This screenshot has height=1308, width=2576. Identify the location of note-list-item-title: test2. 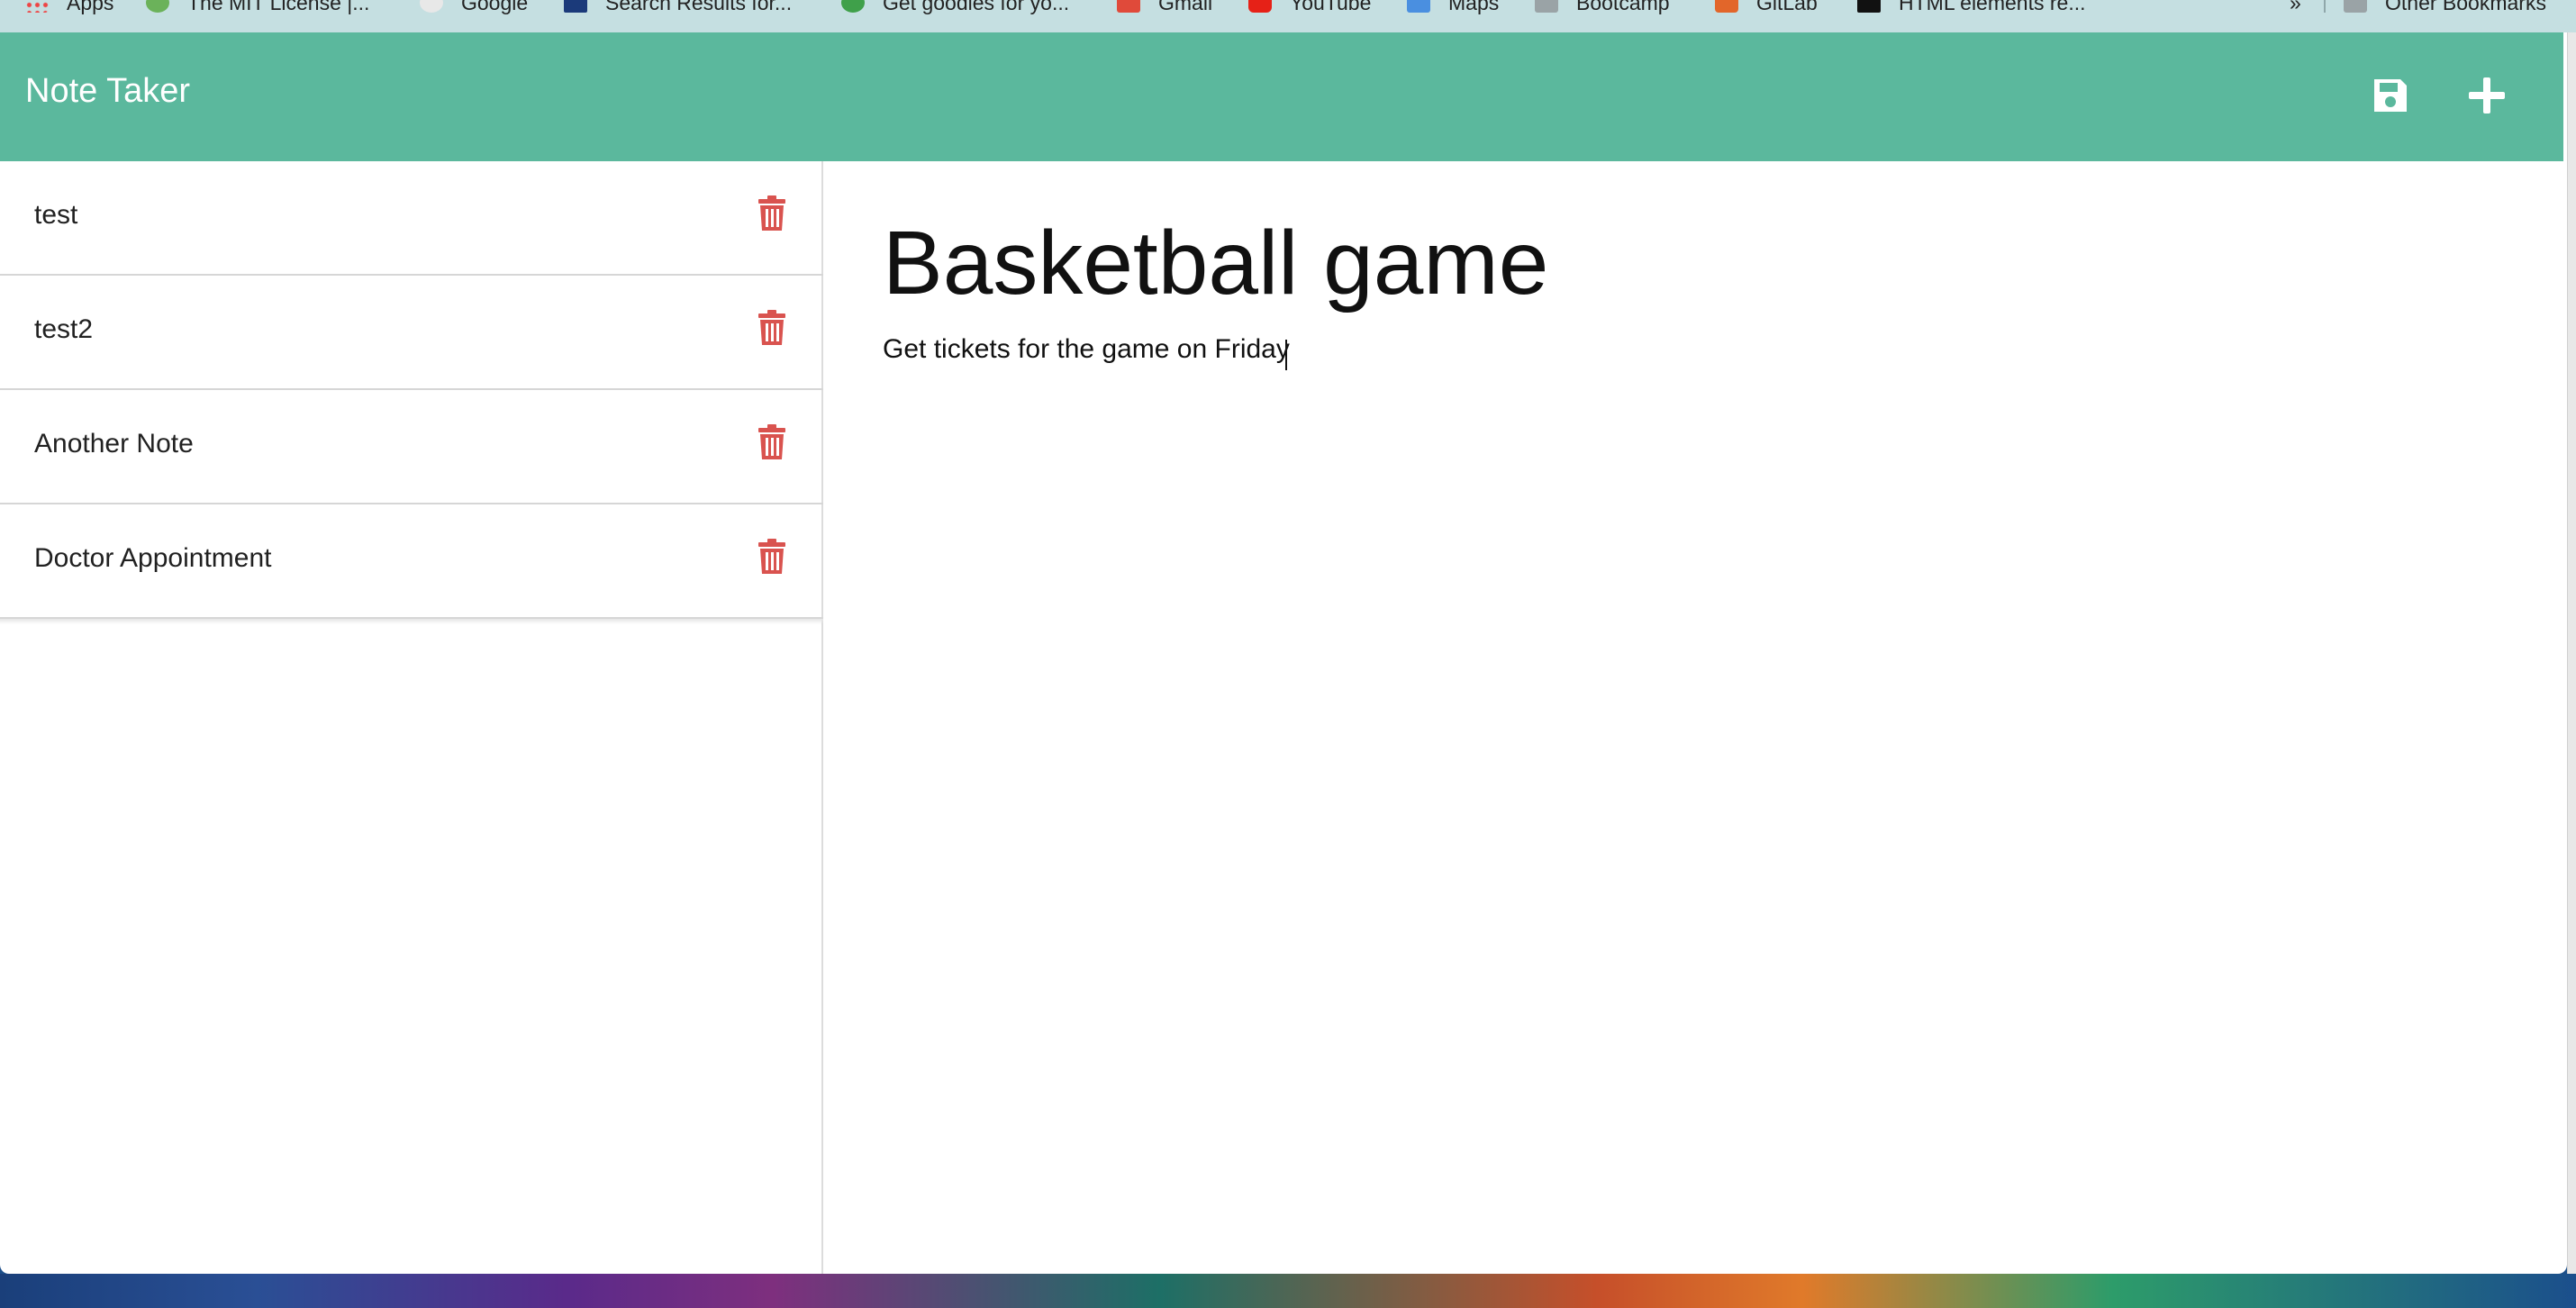
(64, 329).